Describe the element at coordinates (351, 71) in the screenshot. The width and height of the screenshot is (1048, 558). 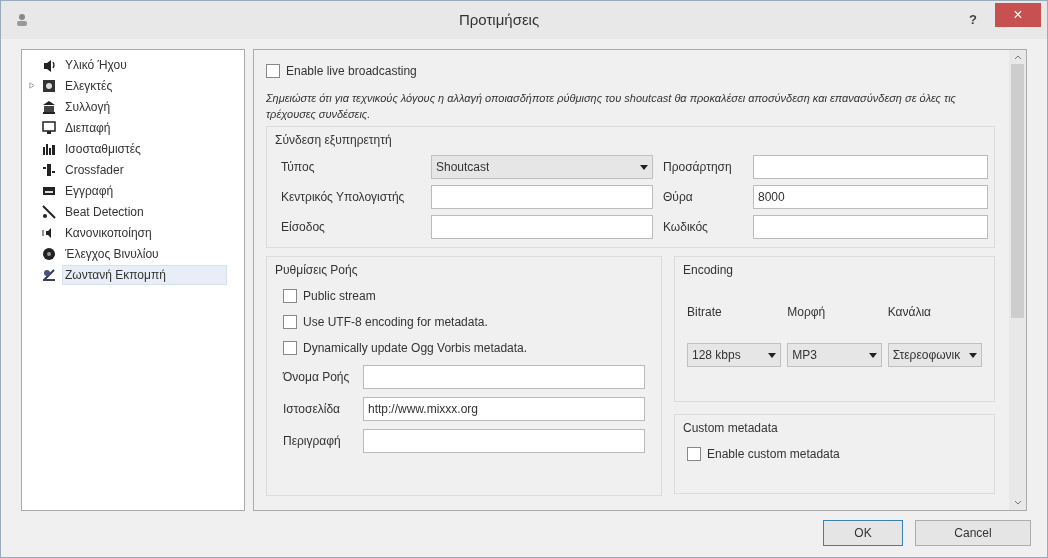
I see `checkbox-label: Enable live broadcasting` at that location.